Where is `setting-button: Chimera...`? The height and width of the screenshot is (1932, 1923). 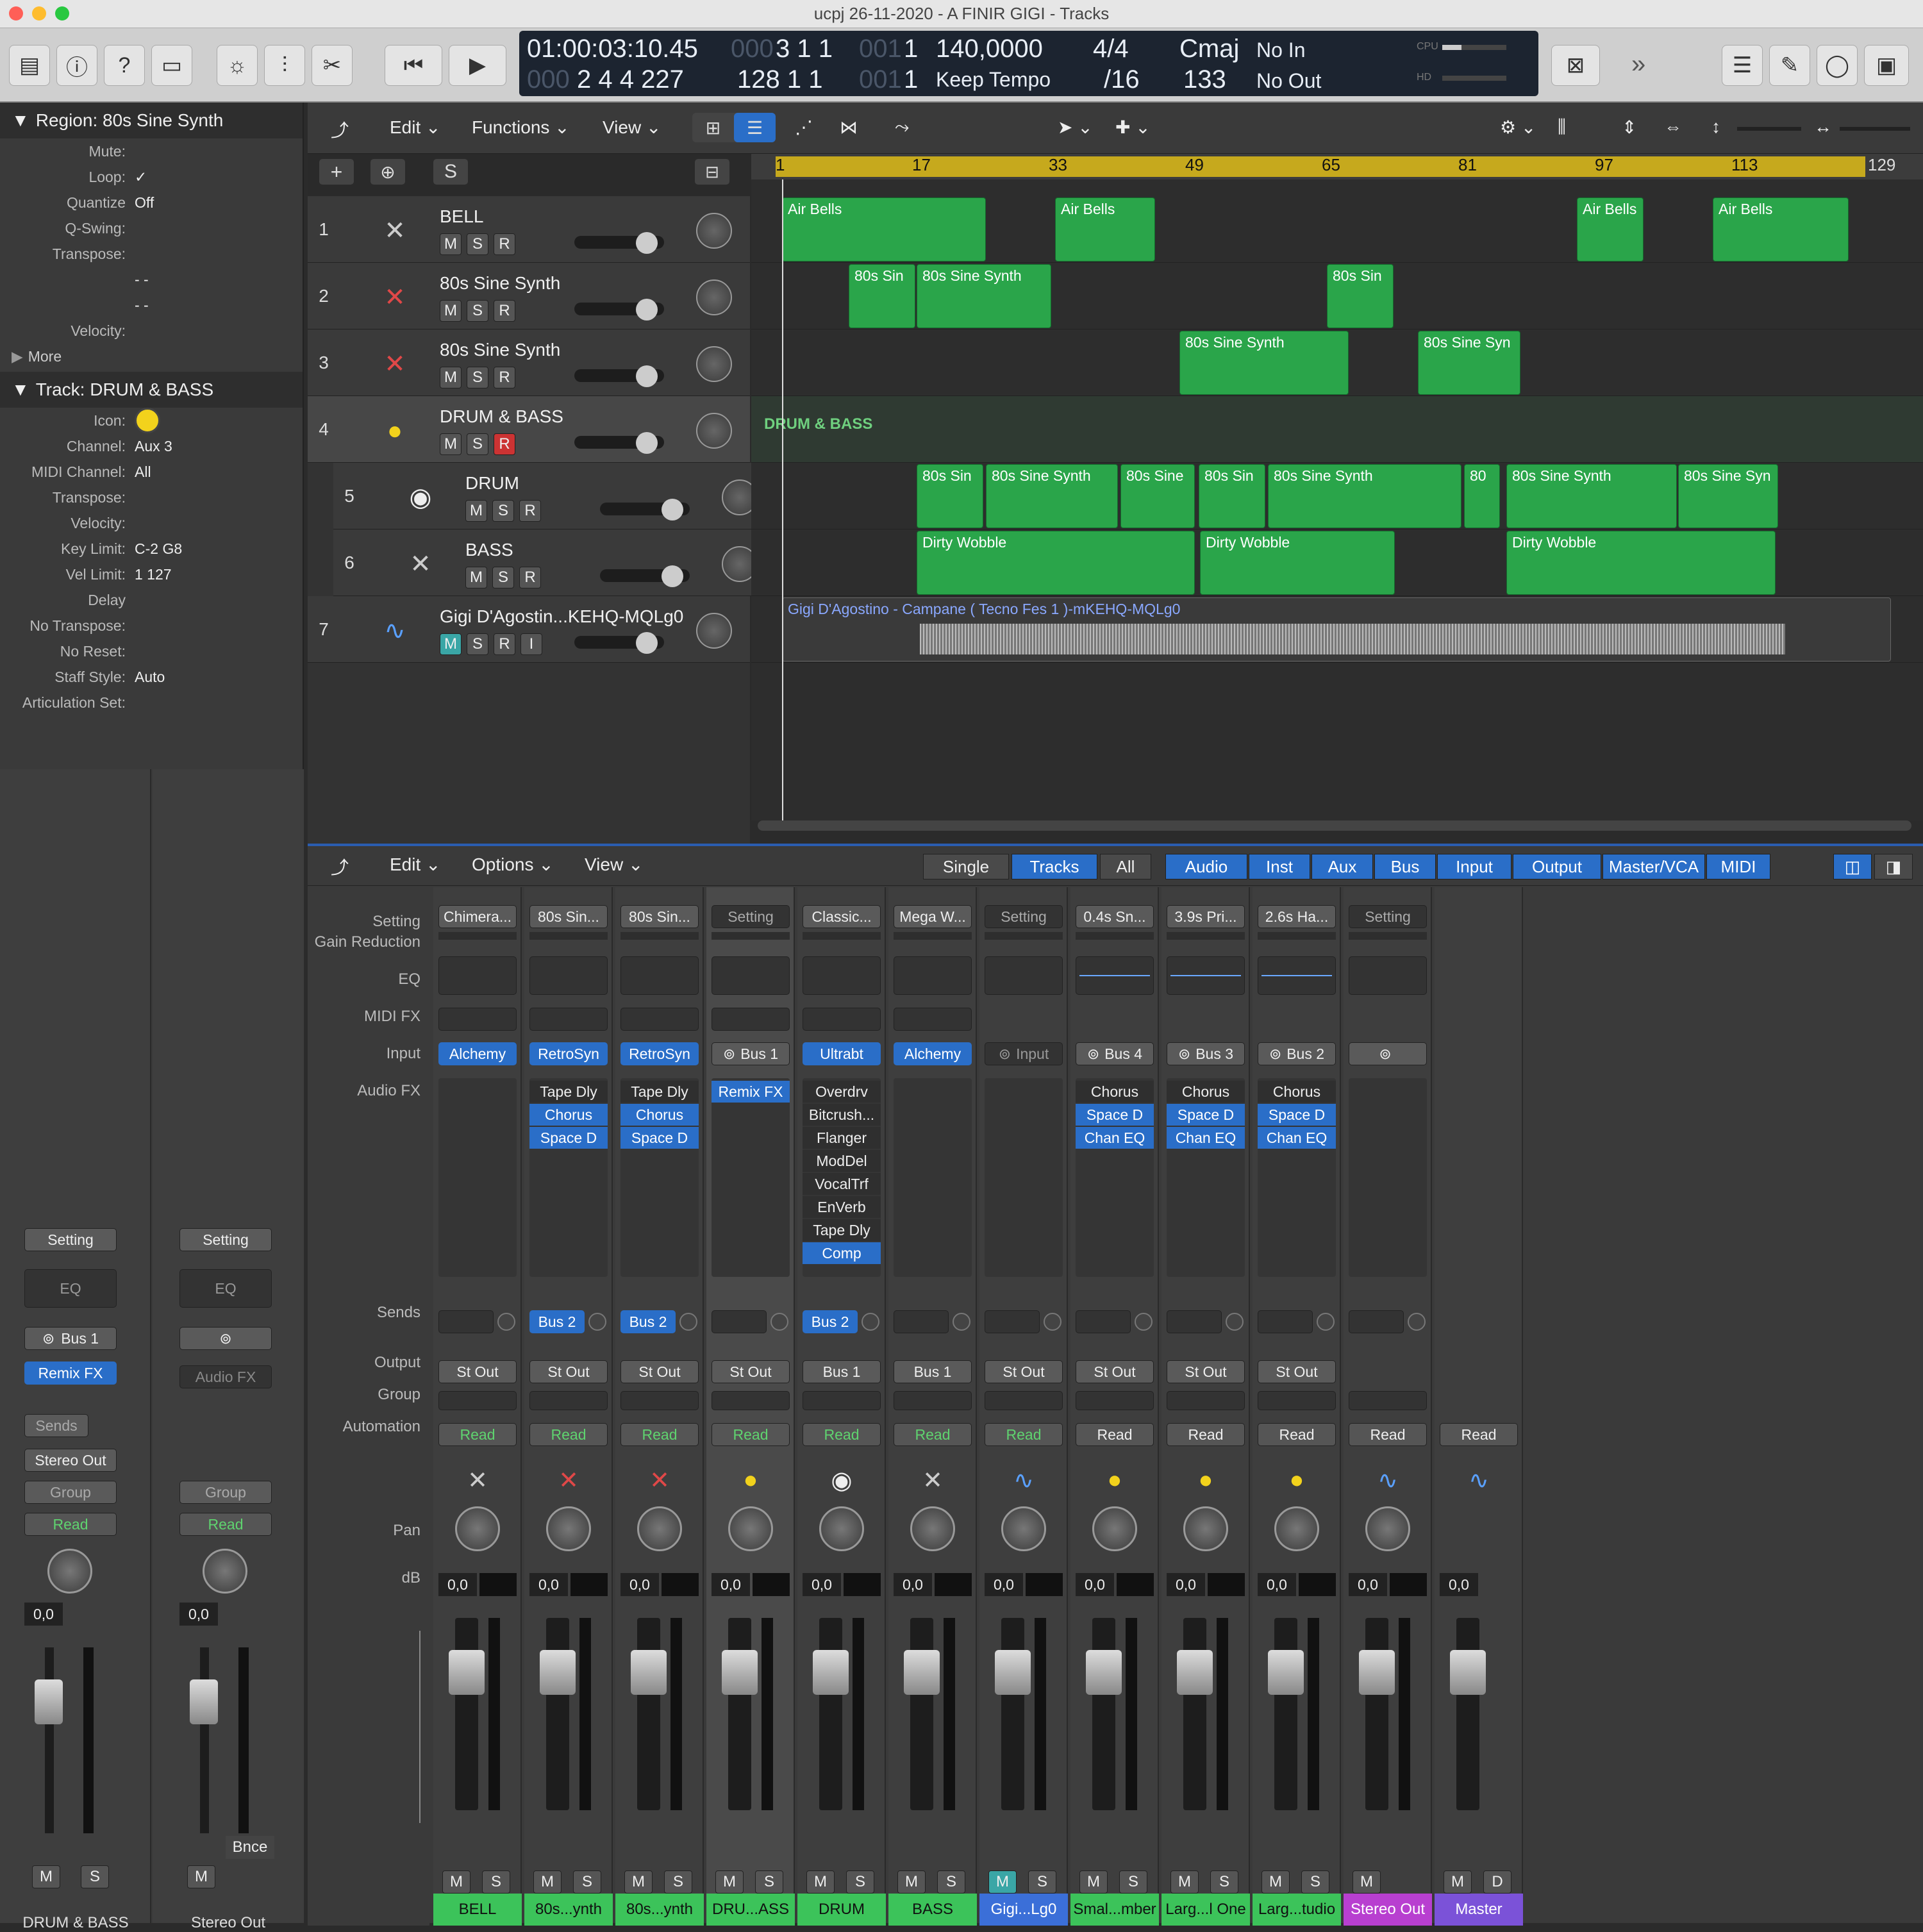 setting-button: Chimera... is located at coordinates (477, 917).